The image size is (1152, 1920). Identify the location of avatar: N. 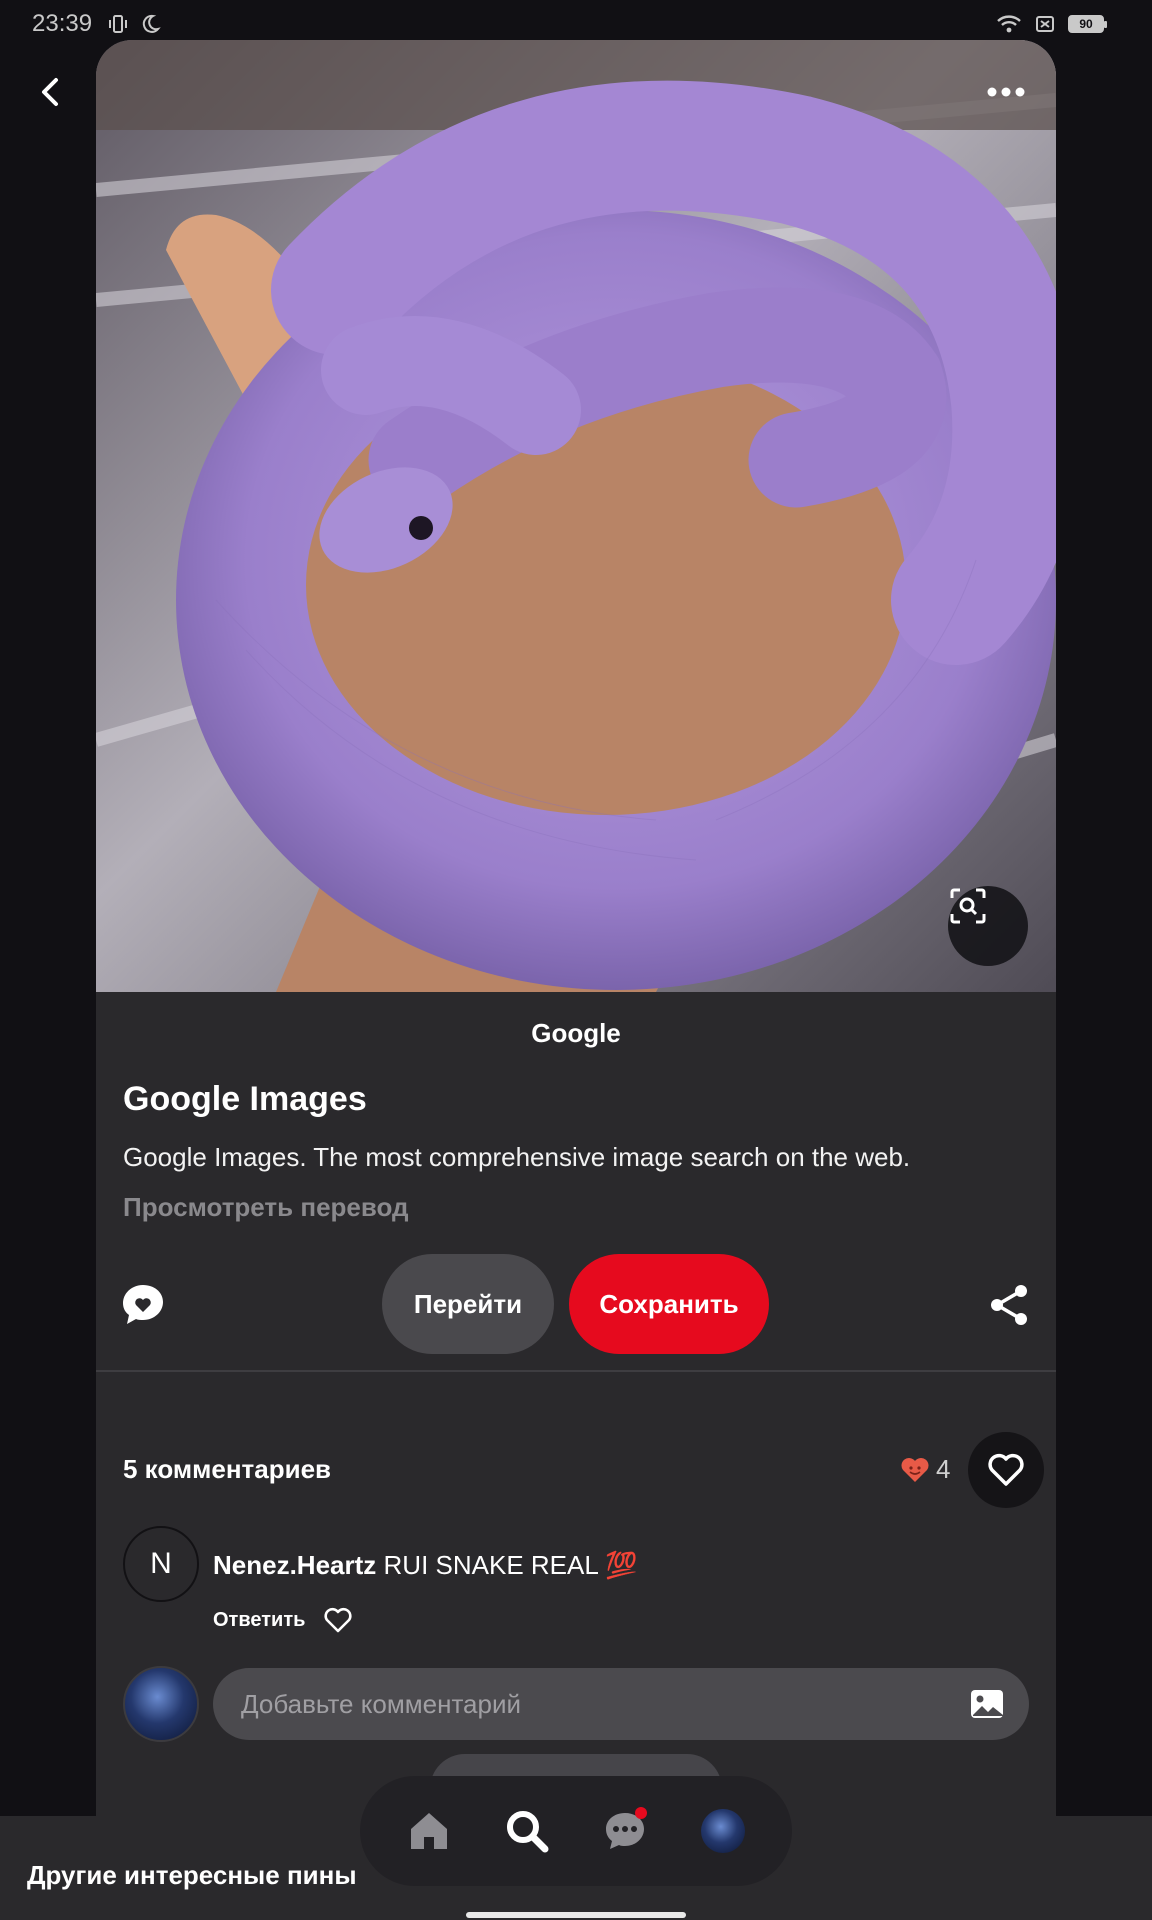
(161, 1564).